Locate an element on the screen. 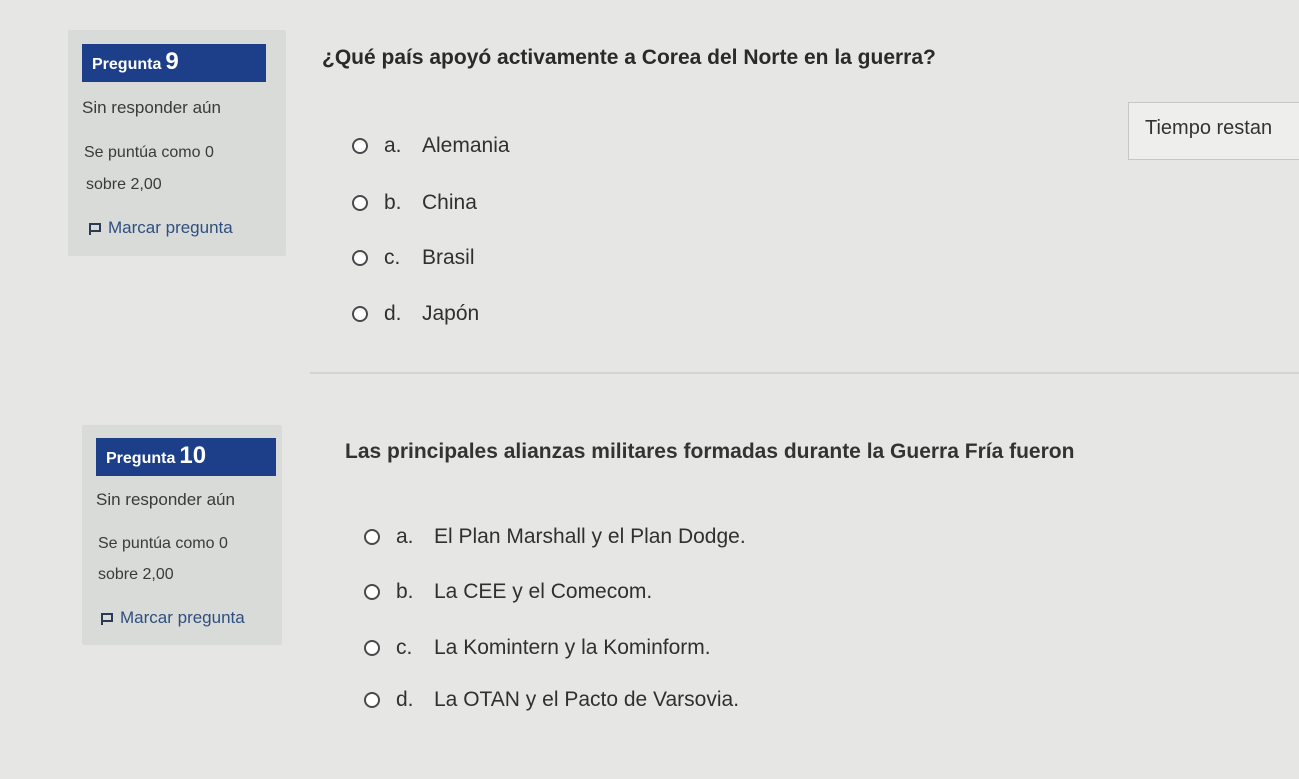  answer-option: a. Alemania is located at coordinates (431, 146).